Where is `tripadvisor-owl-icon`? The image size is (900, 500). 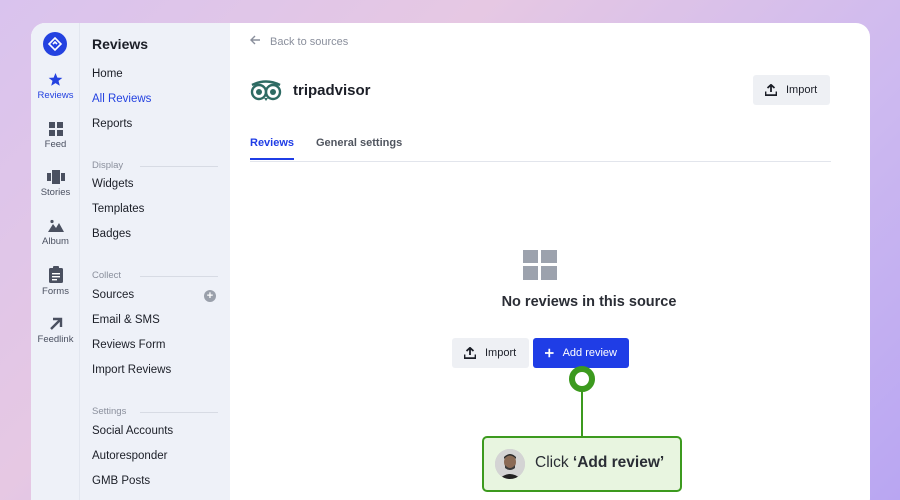
tripadvisor-owl-icon is located at coordinates (266, 90).